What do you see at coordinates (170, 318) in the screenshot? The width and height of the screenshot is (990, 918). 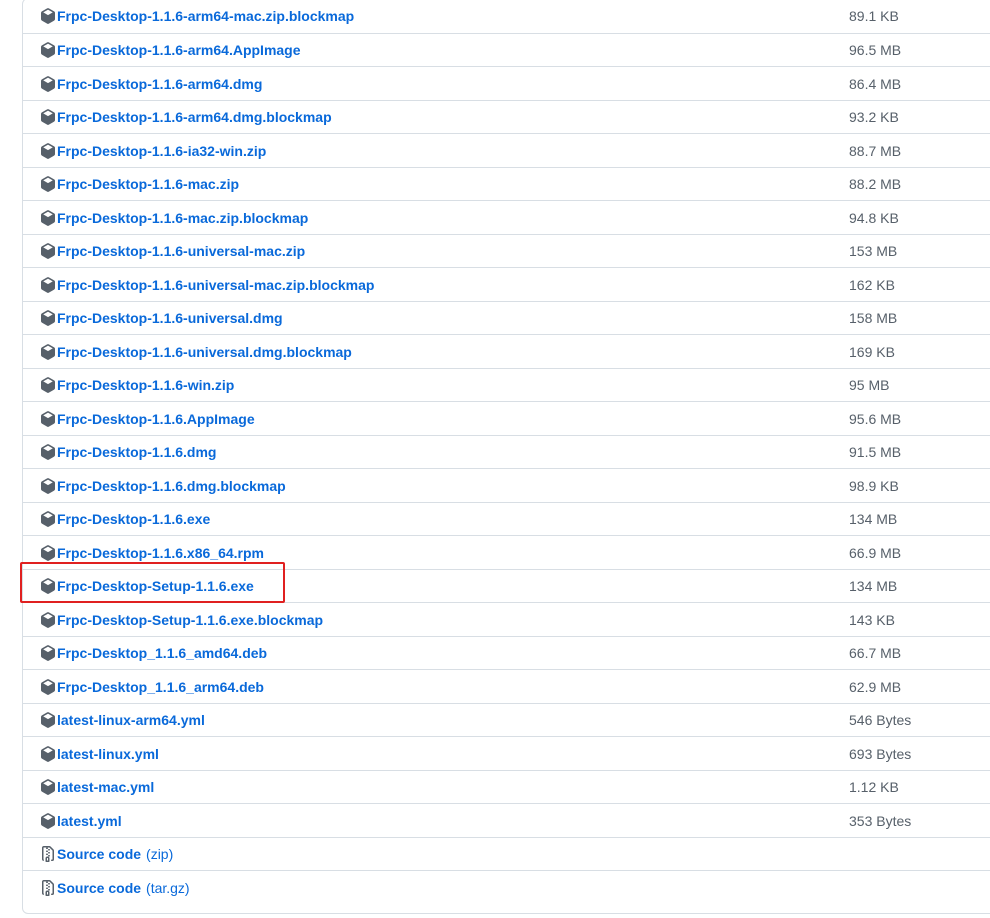 I see `asset-name: Frpc-Desktop-1.1.6-universal.dmg` at bounding box center [170, 318].